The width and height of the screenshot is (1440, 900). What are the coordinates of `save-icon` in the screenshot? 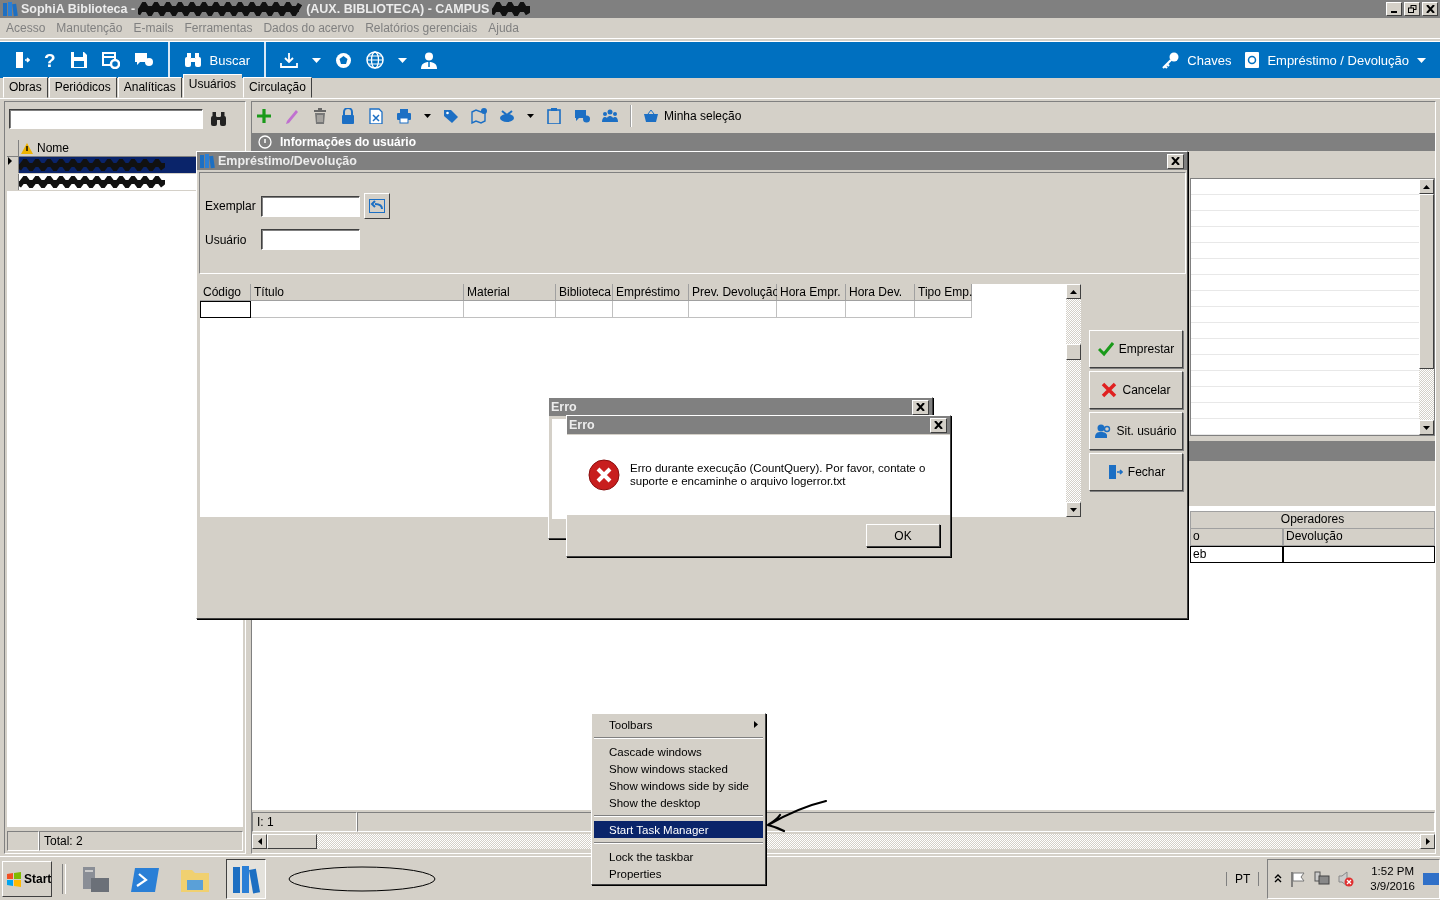 It's located at (78, 60).